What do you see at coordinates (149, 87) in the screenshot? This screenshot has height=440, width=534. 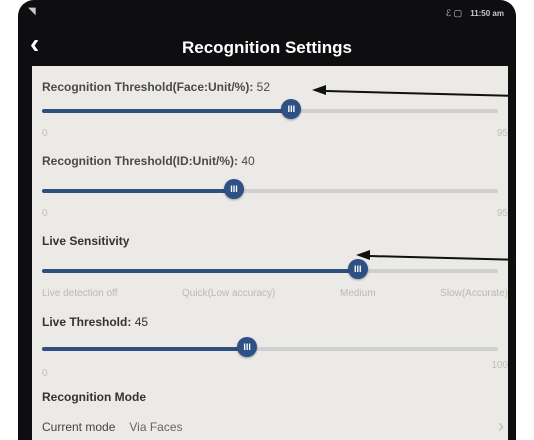 I see `face-threshold-label-text: Recognition Threshold(Face:Unit/%):` at bounding box center [149, 87].